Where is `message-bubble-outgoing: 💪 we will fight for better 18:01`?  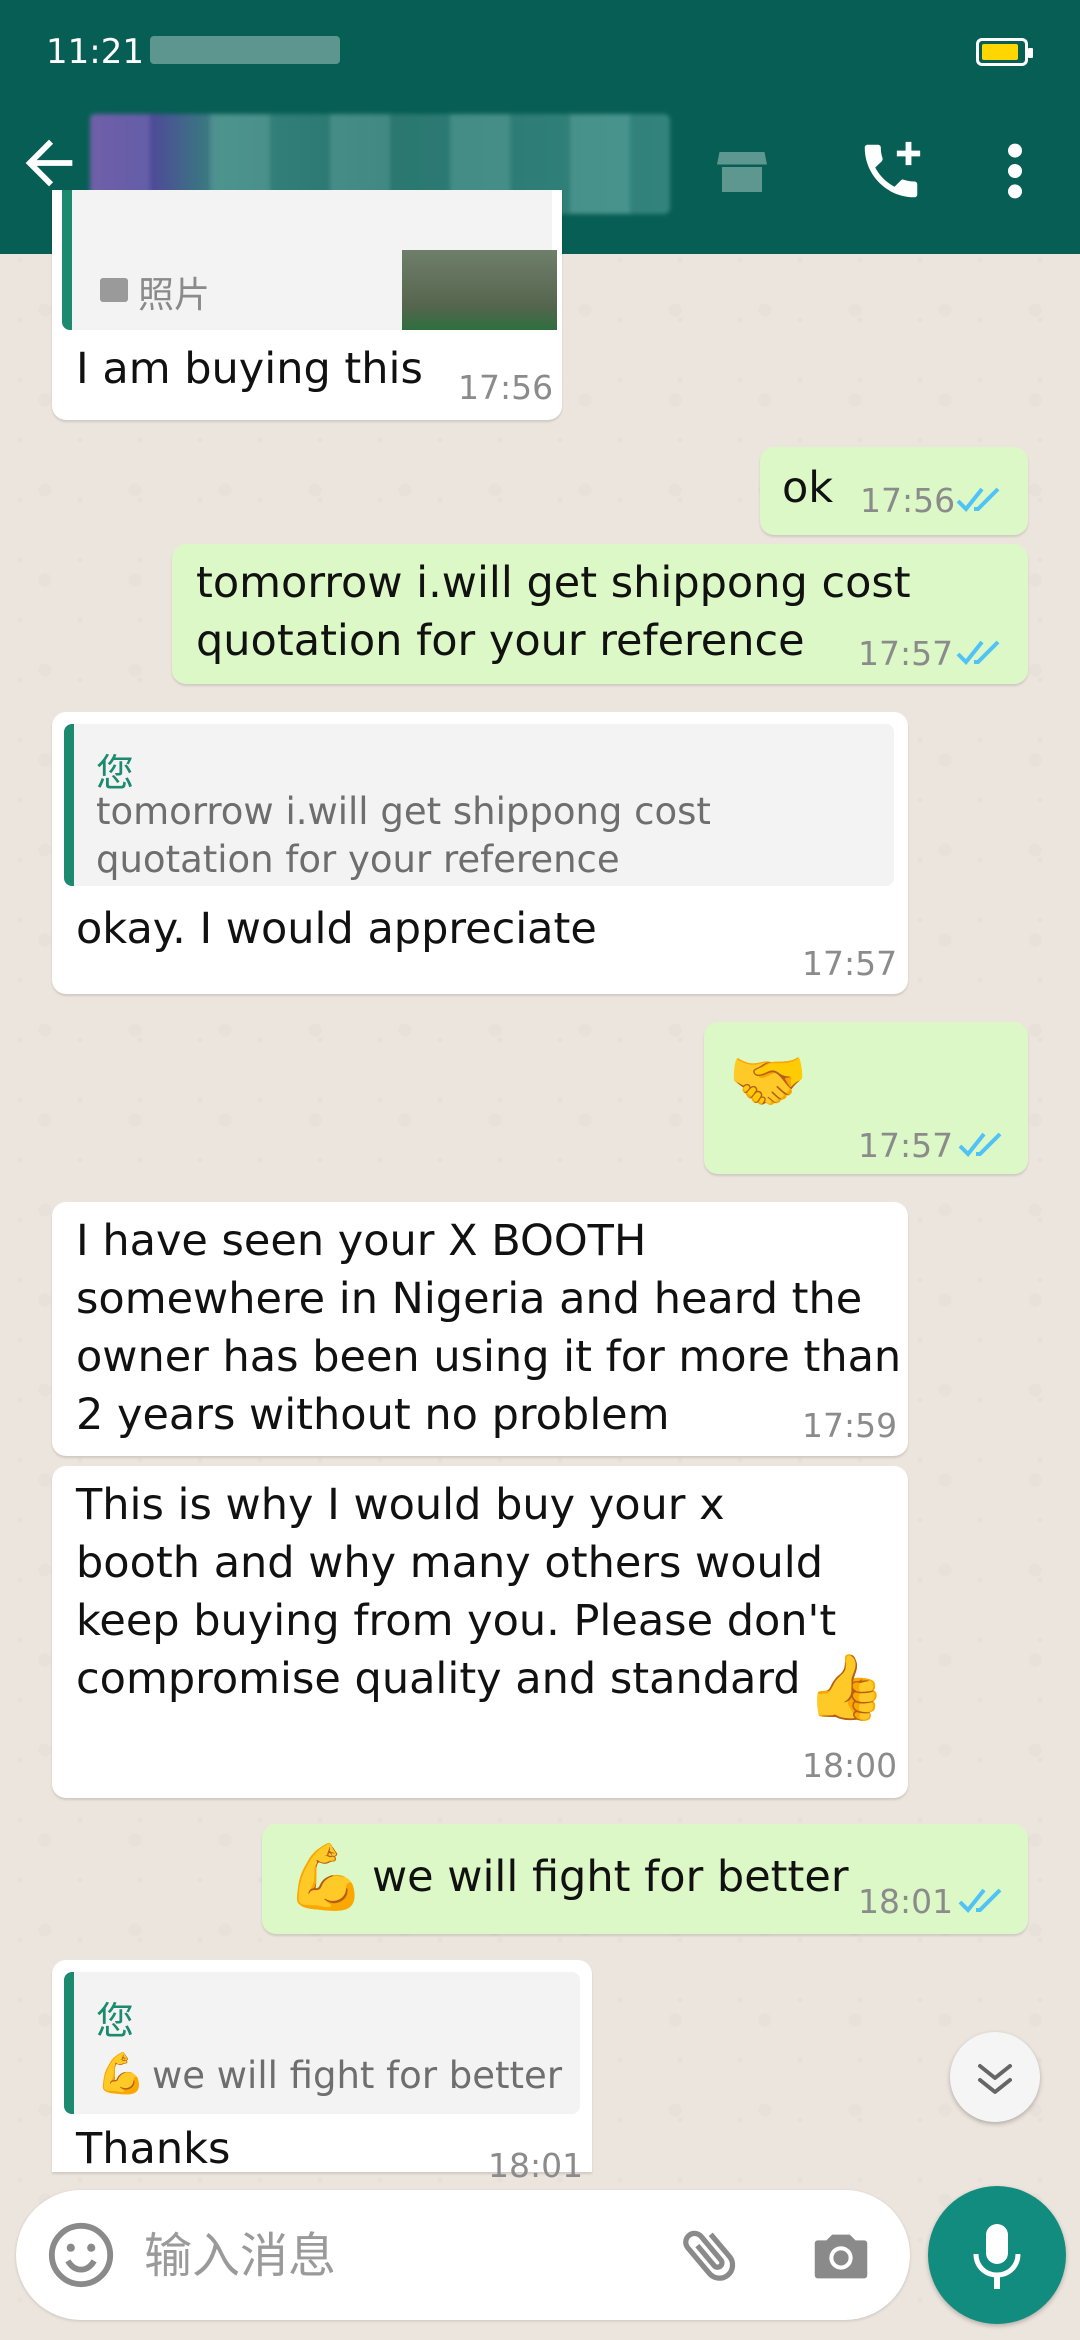 message-bubble-outgoing: 💪 we will fight for better 18:01 is located at coordinates (645, 1879).